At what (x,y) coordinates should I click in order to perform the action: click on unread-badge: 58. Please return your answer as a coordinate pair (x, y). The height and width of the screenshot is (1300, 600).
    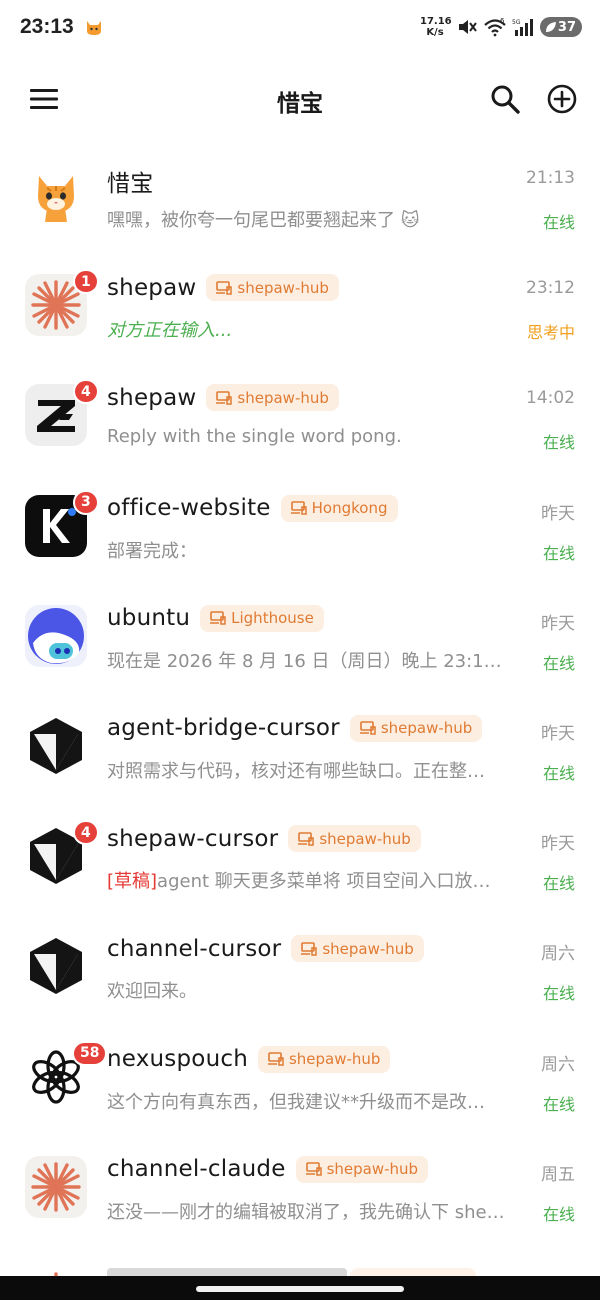
    Looking at the image, I should click on (90, 1053).